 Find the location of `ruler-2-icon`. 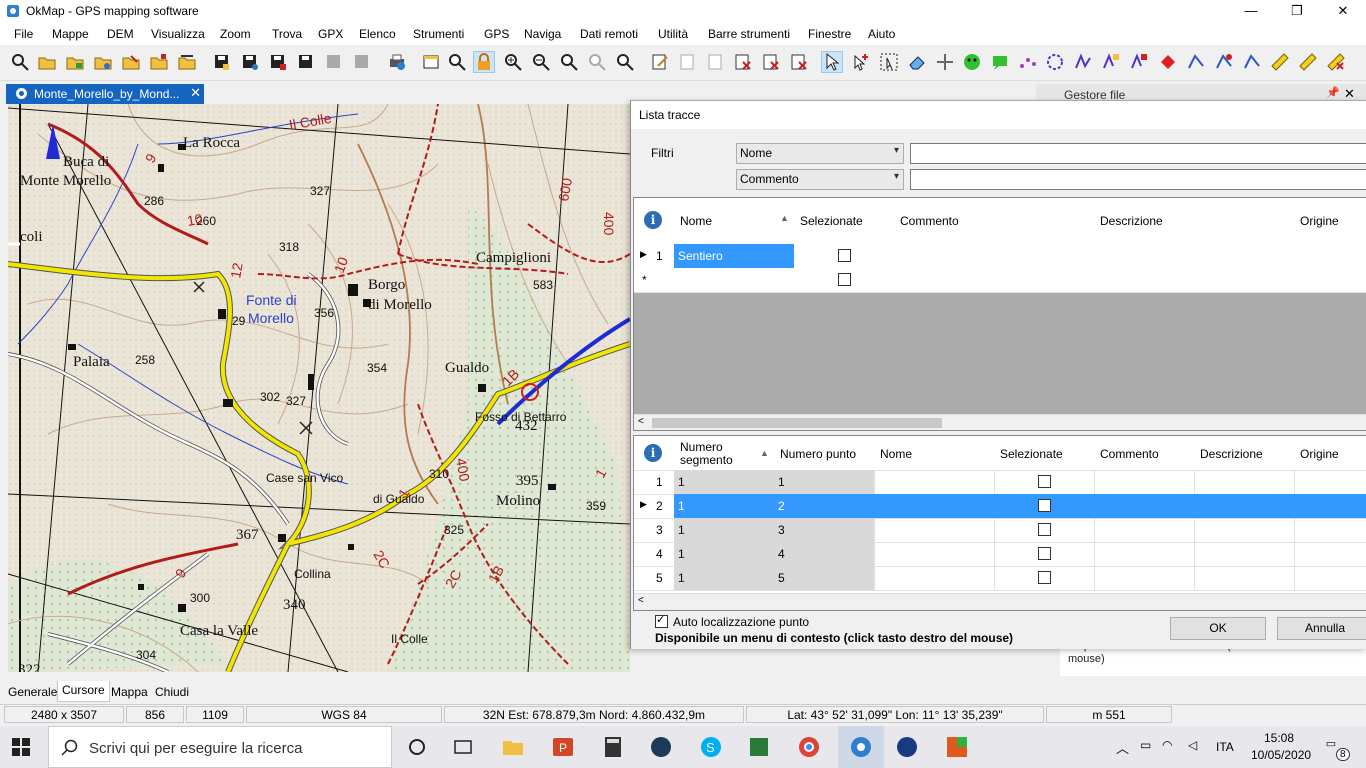

ruler-2-icon is located at coordinates (1308, 62).